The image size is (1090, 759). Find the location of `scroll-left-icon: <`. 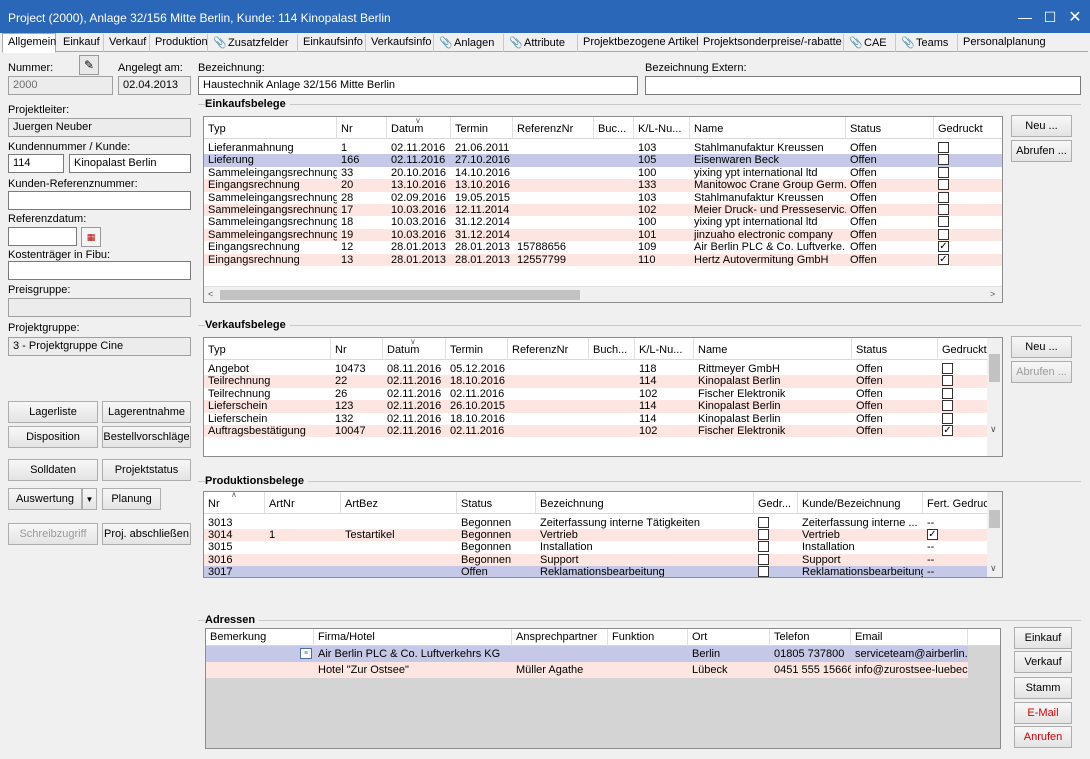

scroll-left-icon: < is located at coordinates (210, 294).